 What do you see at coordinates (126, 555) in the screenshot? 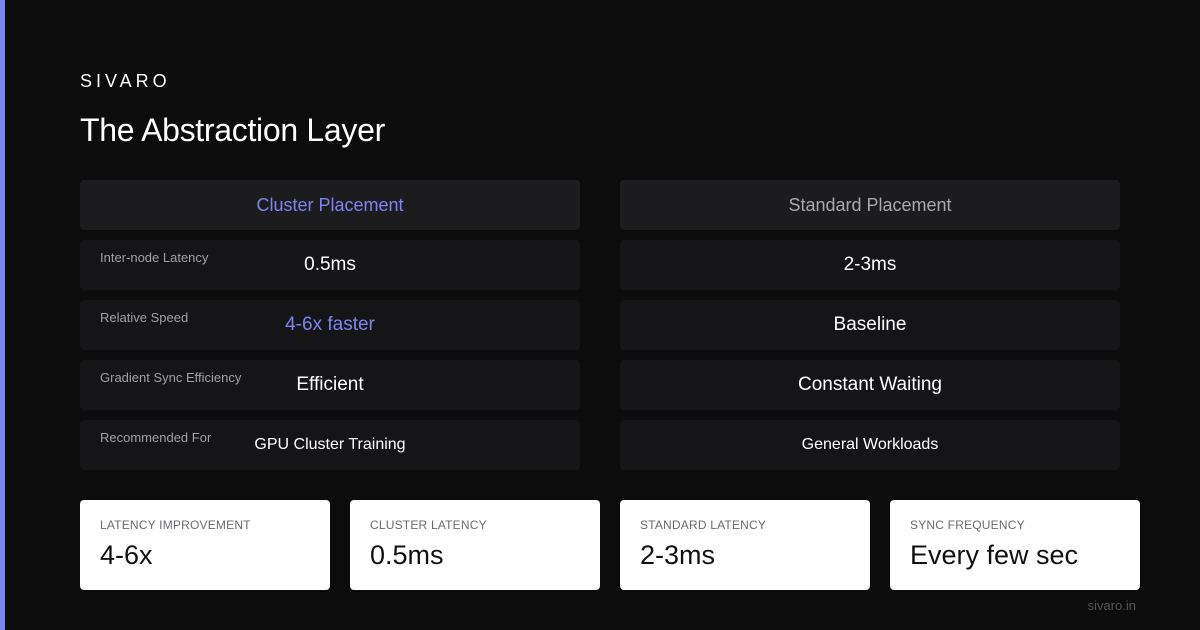
I see `stat-value: 4-6x` at bounding box center [126, 555].